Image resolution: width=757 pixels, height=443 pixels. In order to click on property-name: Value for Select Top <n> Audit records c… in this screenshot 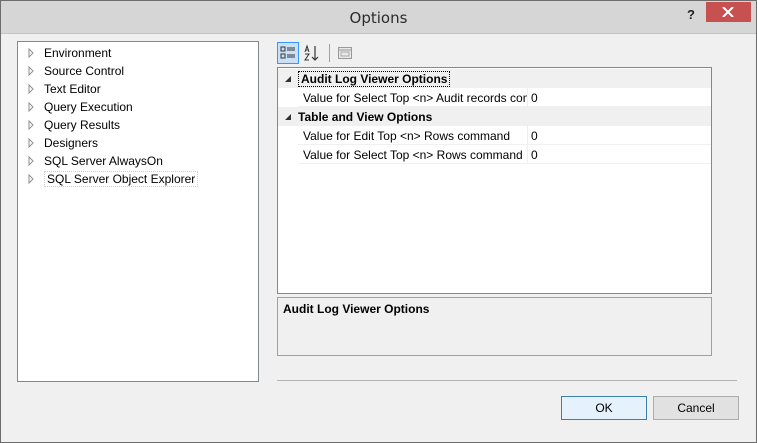, I will do `click(415, 97)`.